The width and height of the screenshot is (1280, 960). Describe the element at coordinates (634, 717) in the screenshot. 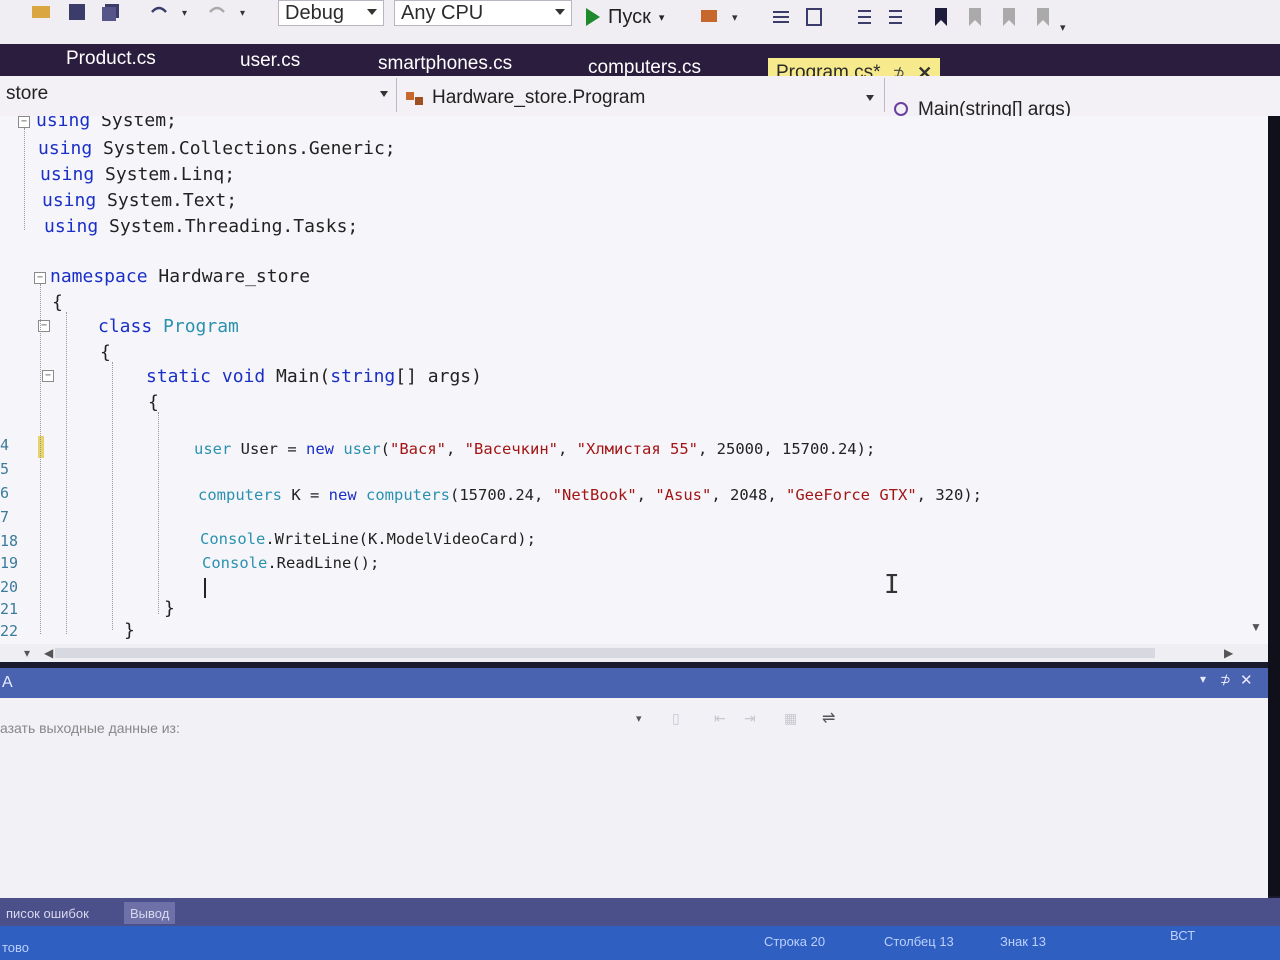

I see `output-toolbar: азать выходные данные из: ▾ ▯ ⇤ ⇥ ▦ ⇌` at that location.